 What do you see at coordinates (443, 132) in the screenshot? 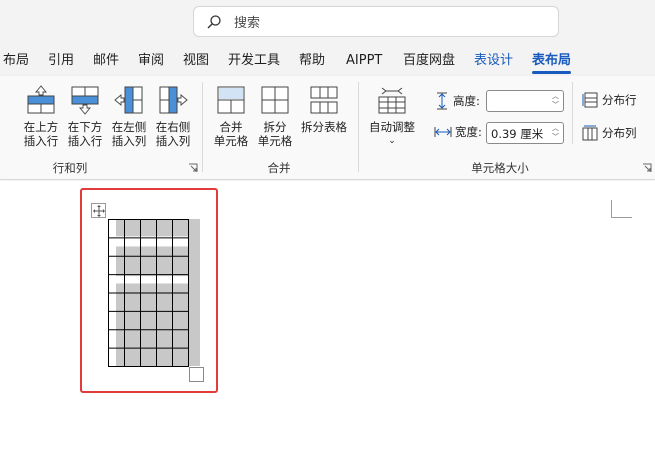
I see `column-width-icon` at bounding box center [443, 132].